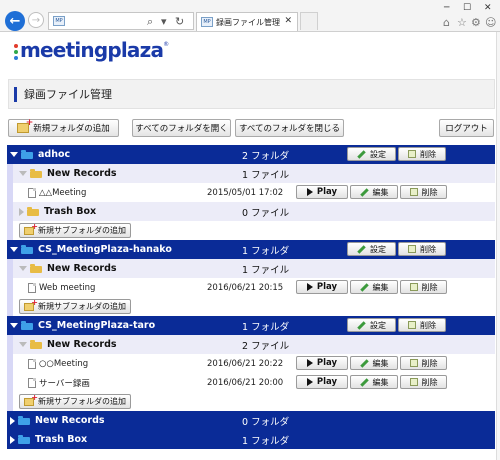  I want to click on add-folder-button: 新規フォルダの追加, so click(63, 127).